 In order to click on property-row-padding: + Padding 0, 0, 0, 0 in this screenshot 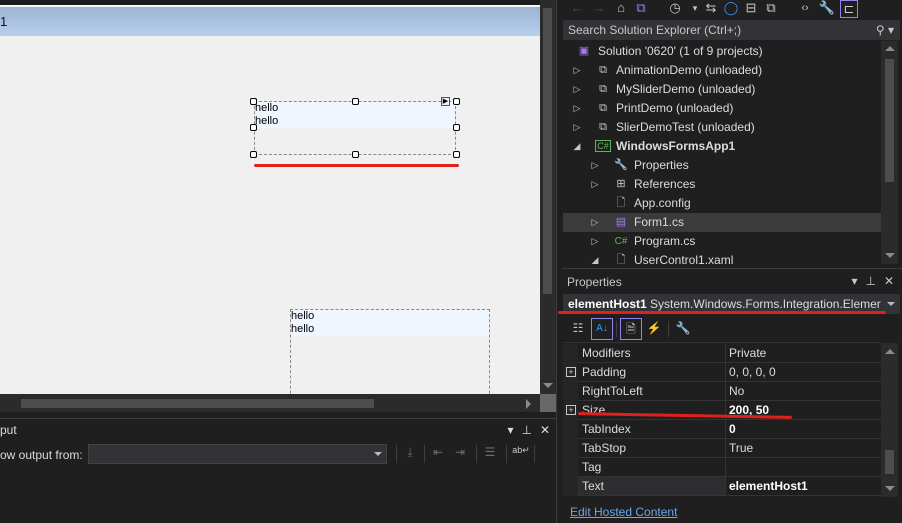, I will do `click(722, 372)`.